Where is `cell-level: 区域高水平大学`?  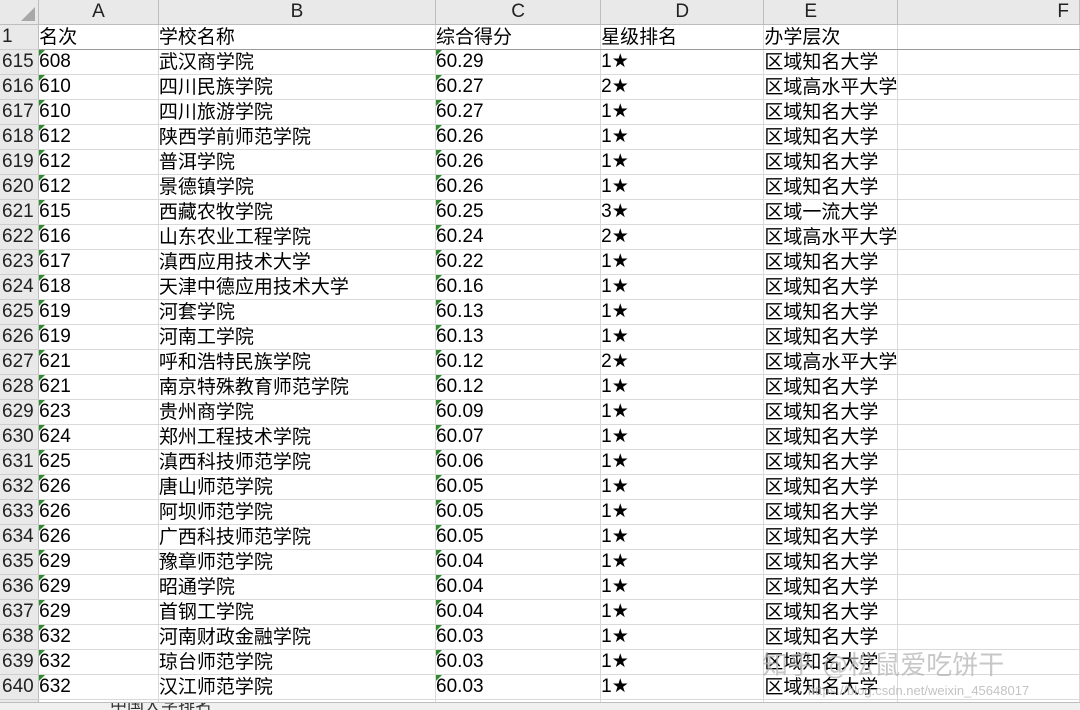
cell-level: 区域高水平大学 is located at coordinates (831, 237).